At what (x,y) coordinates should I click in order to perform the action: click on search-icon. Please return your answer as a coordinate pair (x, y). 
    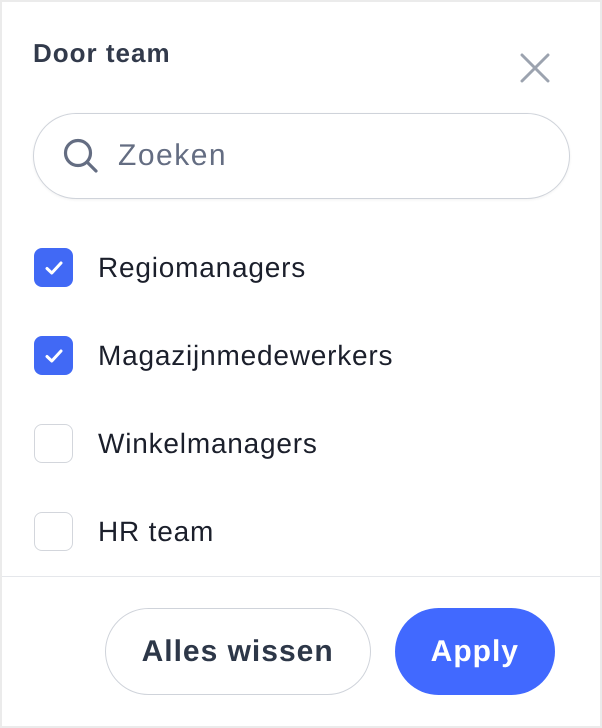
    Looking at the image, I should click on (80, 155).